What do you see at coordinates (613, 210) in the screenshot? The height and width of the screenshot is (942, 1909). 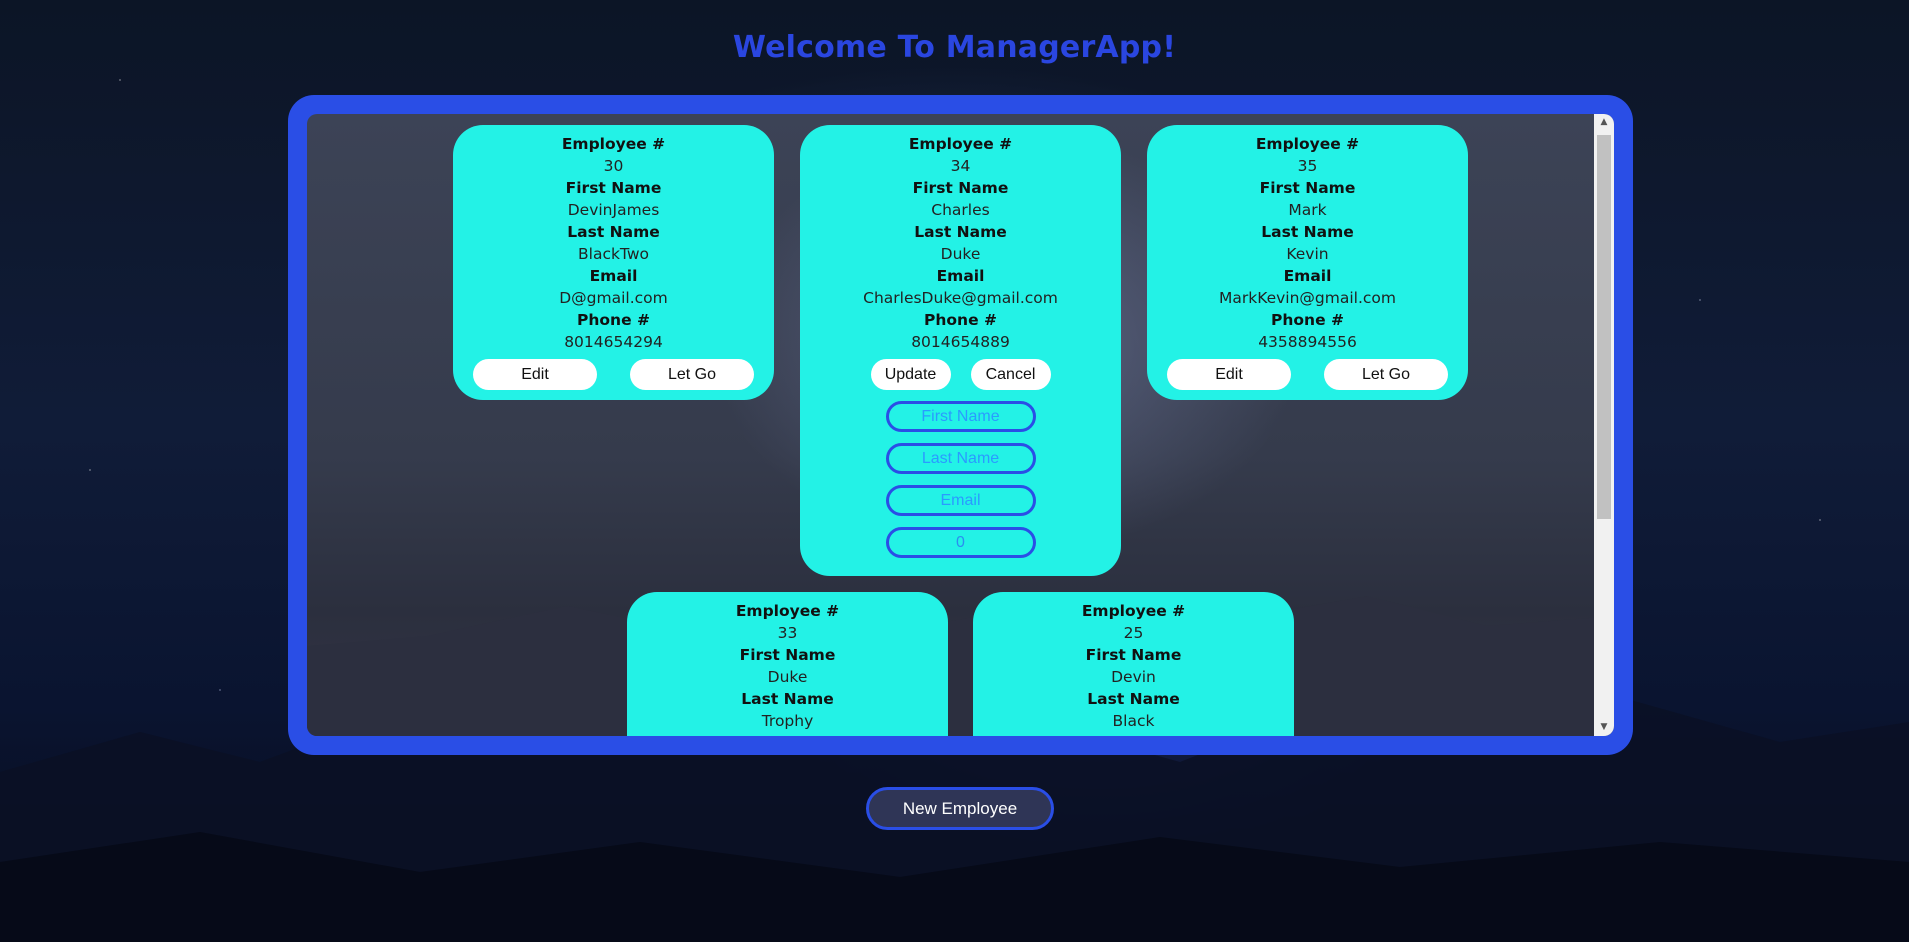 I see `first-name-value: DevinJames` at bounding box center [613, 210].